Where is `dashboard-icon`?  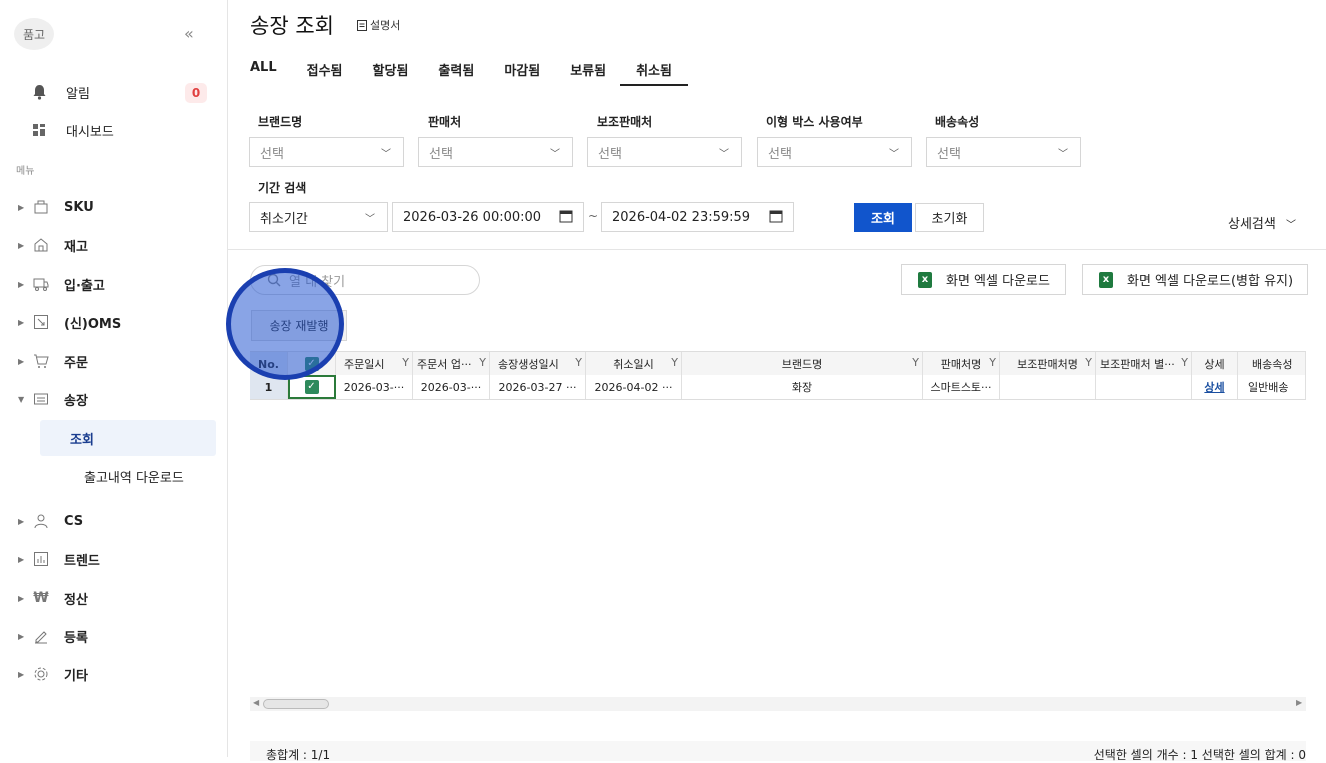 dashboard-icon is located at coordinates (39, 130).